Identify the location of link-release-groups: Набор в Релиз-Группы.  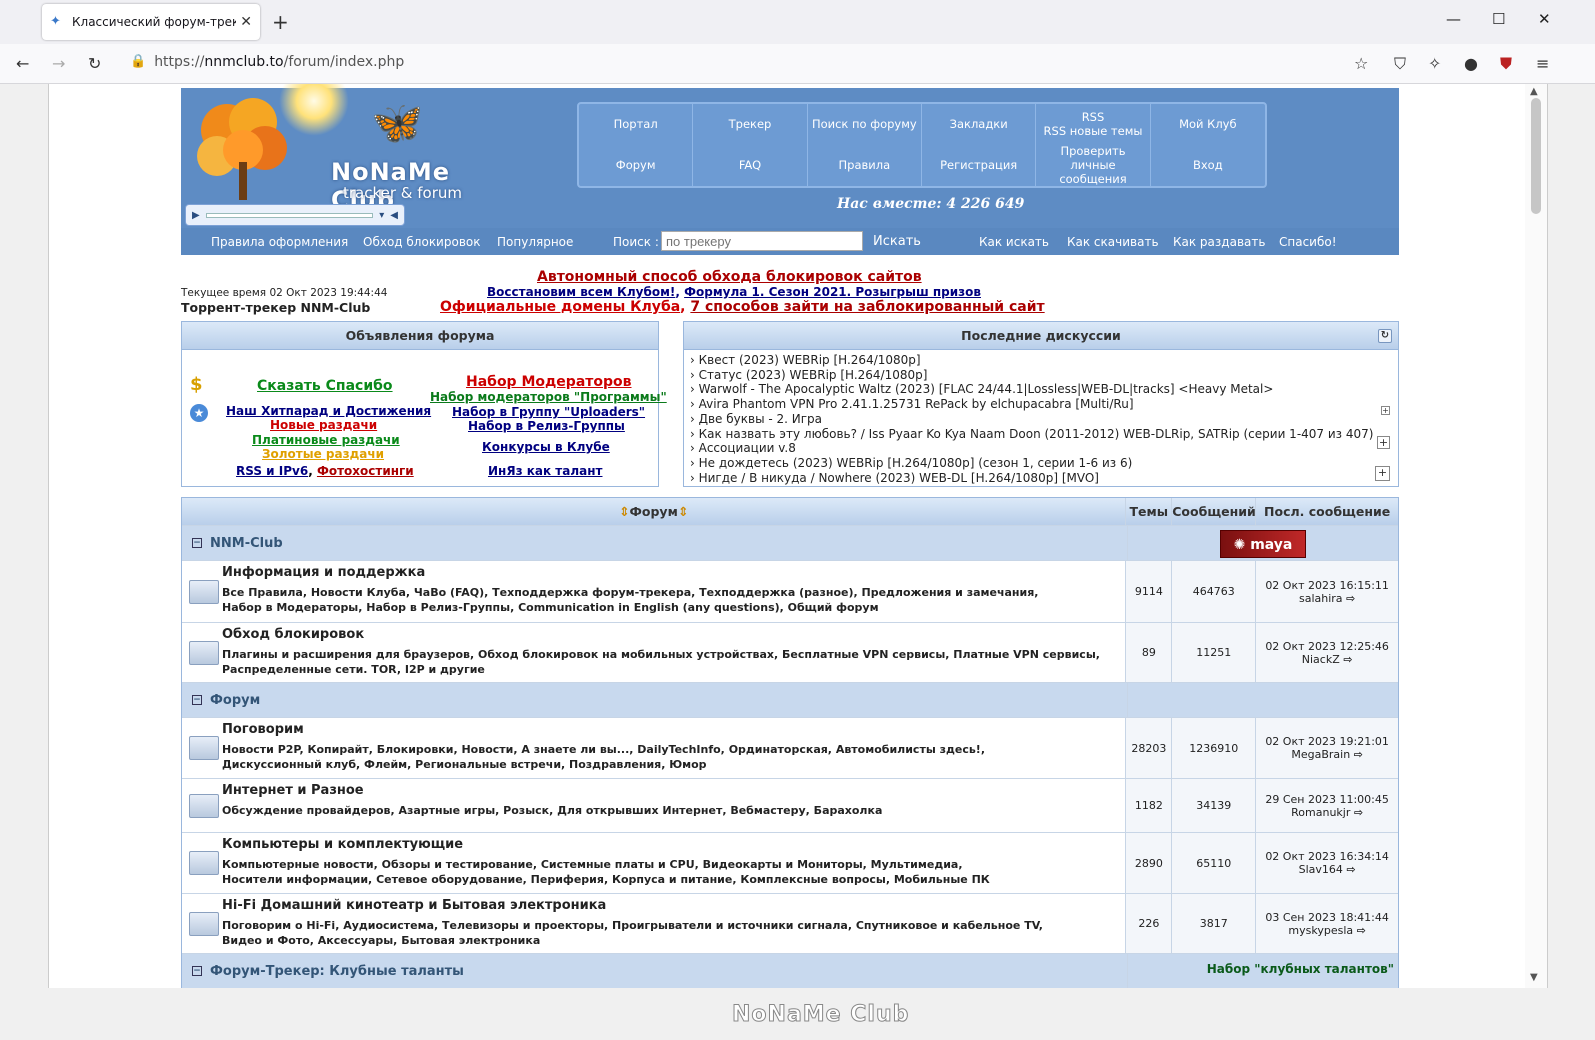
(546, 426).